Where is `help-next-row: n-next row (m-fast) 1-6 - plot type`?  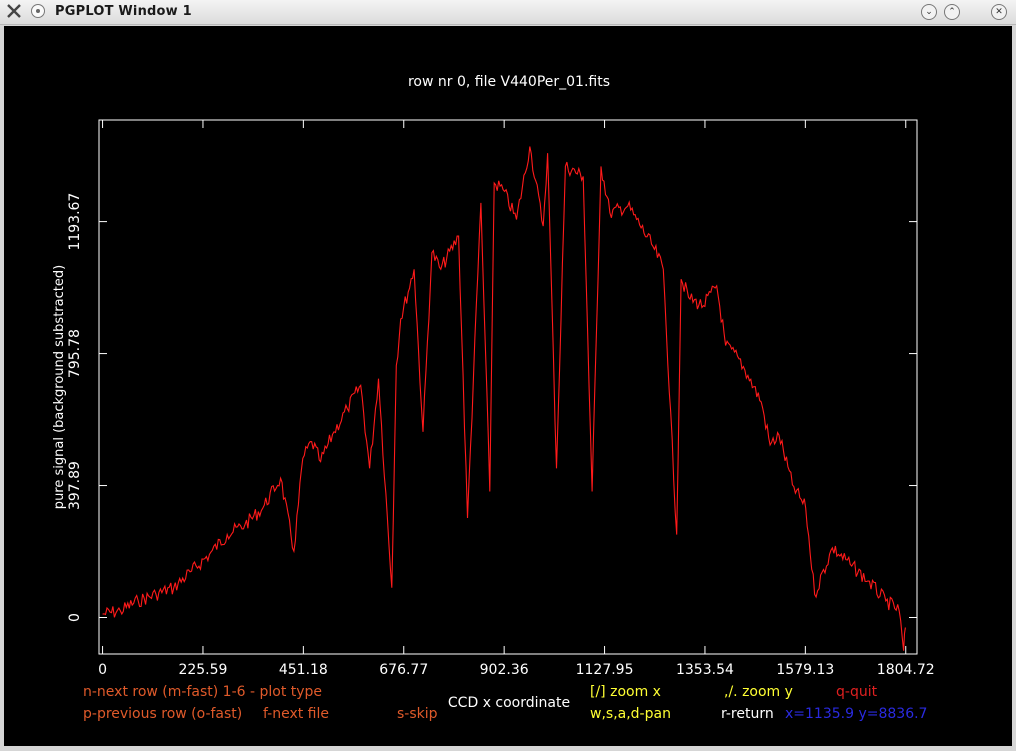
help-next-row: n-next row (m-fast) 1-6 - plot type is located at coordinates (202, 692).